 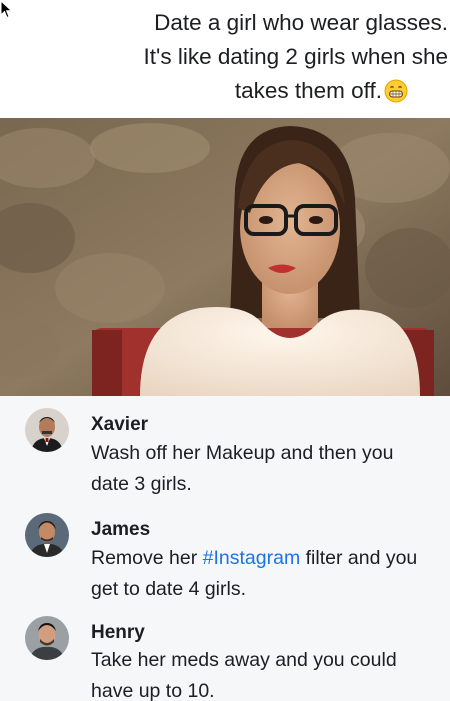 I want to click on comment-text-post: filter and you, so click(x=359, y=558).